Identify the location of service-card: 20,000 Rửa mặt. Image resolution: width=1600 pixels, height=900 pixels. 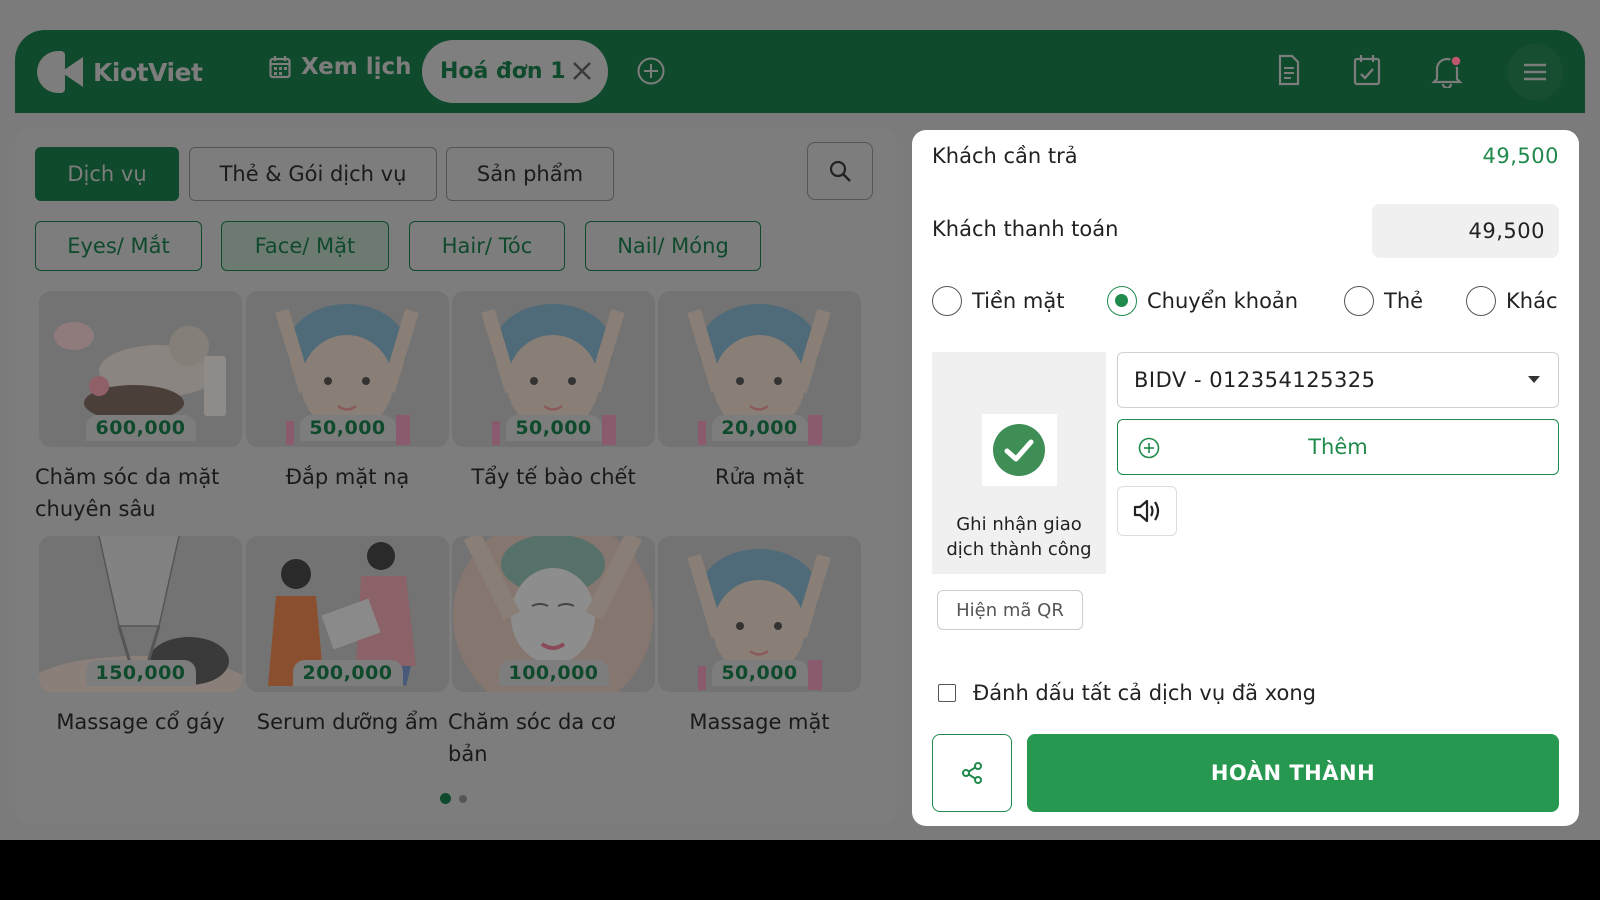
(759, 392).